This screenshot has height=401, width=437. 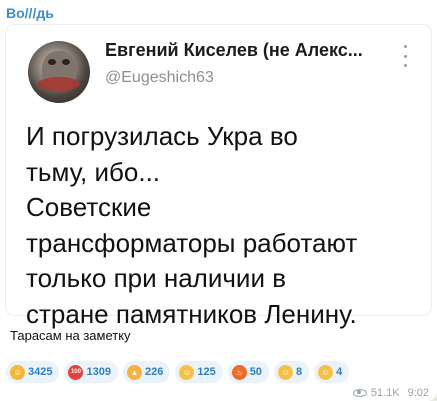 I want to click on reaction-fire: ♨ 50, so click(x=248, y=372).